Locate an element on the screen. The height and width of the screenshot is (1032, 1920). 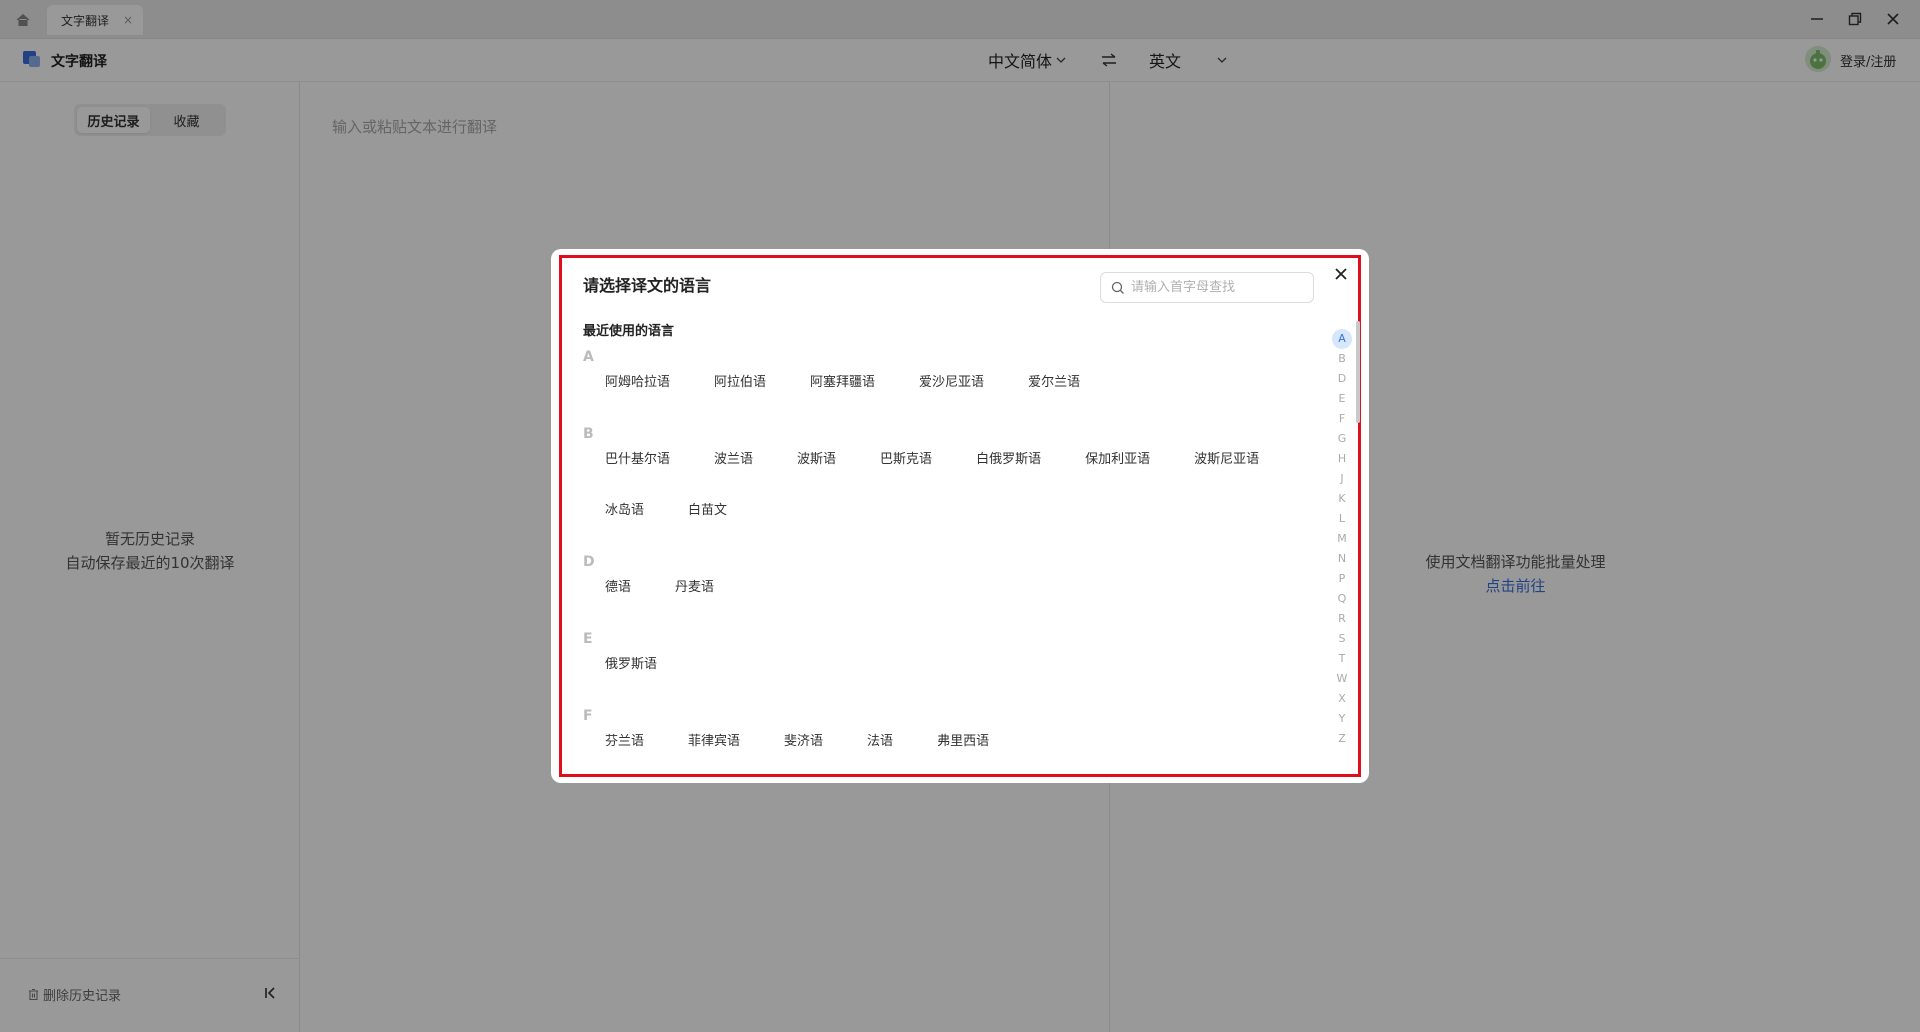
language-search-input is located at coordinates (1216, 287).